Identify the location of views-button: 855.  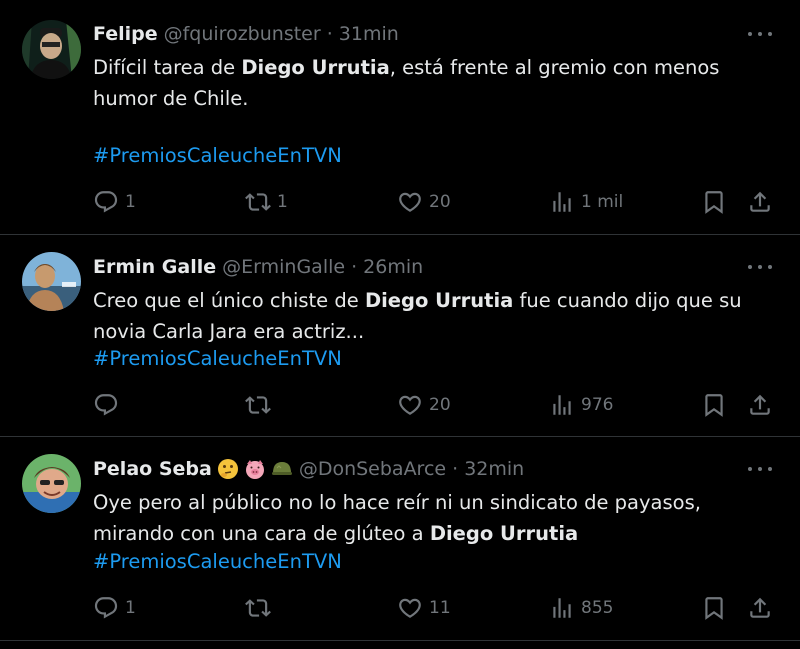
(581, 608).